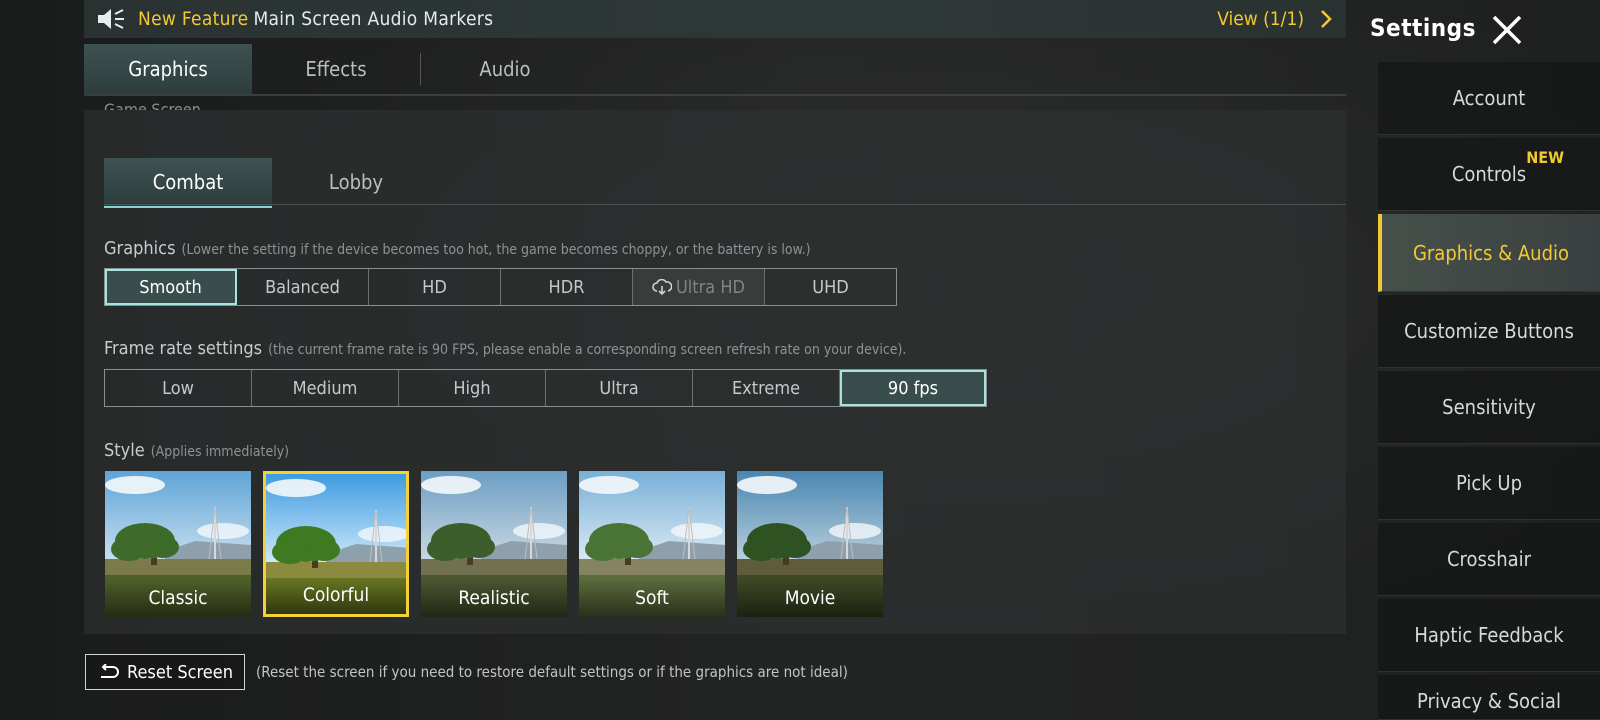  I want to click on frame-rate-option-low: Low, so click(178, 388).